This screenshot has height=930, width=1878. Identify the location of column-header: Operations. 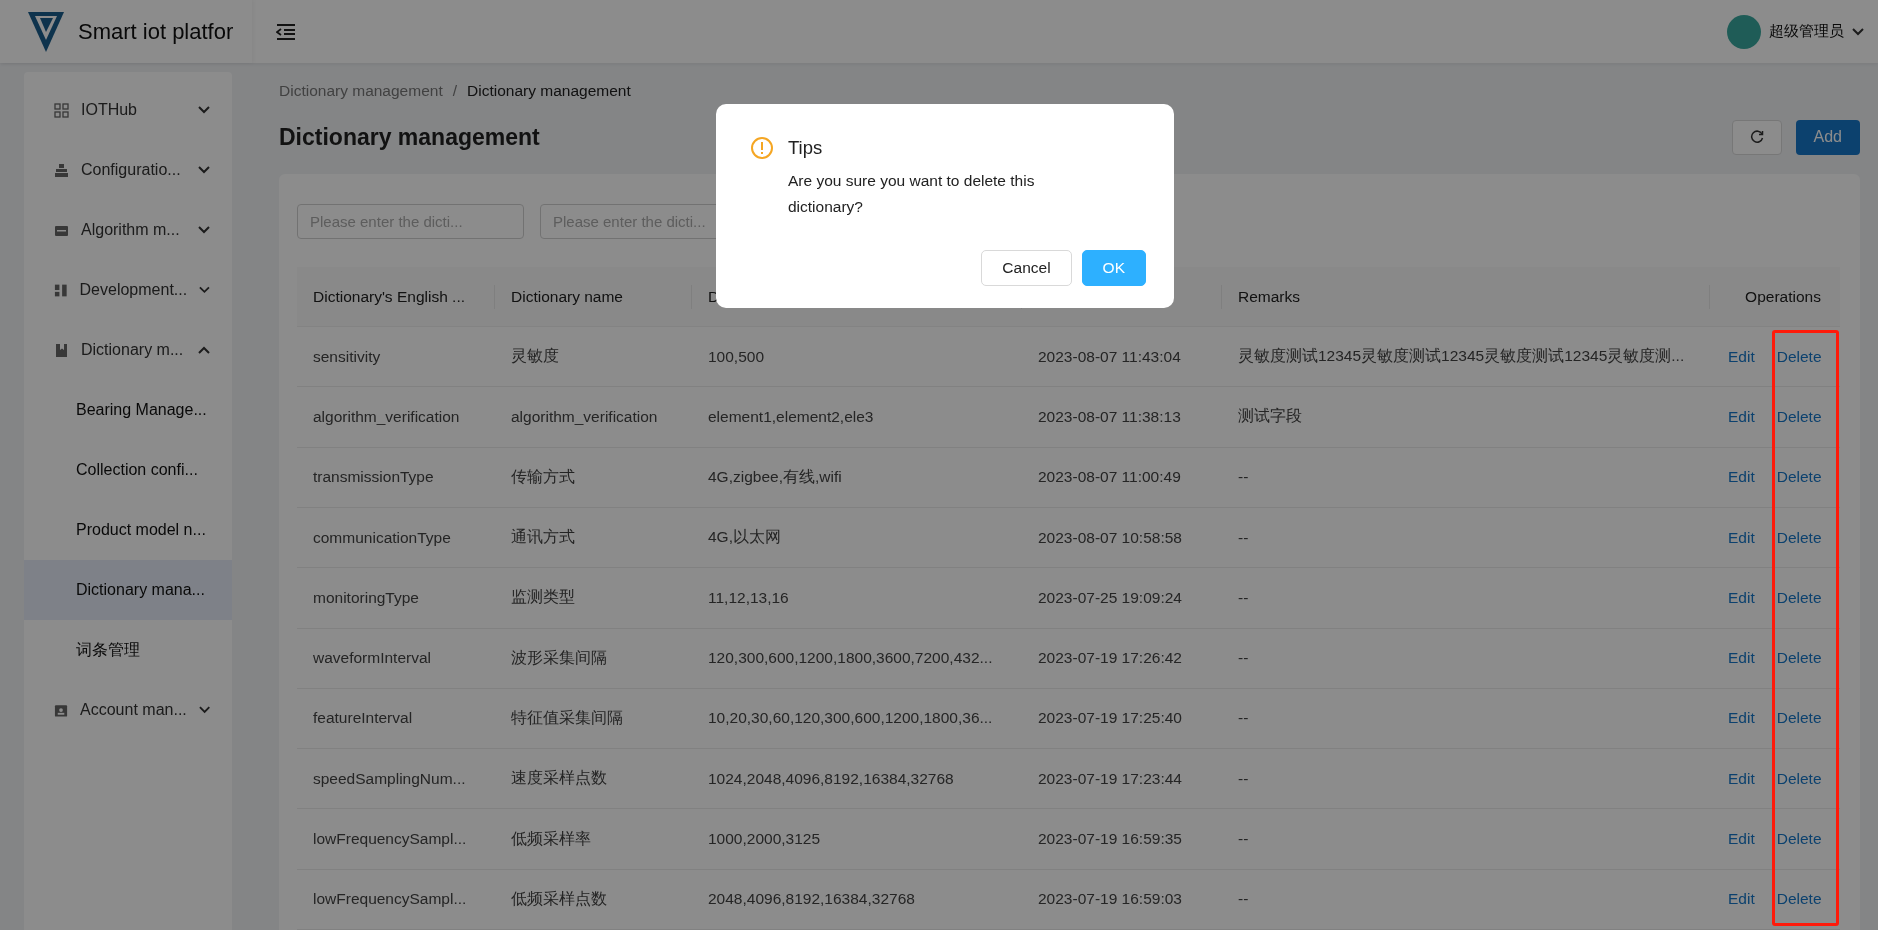
(1783, 296).